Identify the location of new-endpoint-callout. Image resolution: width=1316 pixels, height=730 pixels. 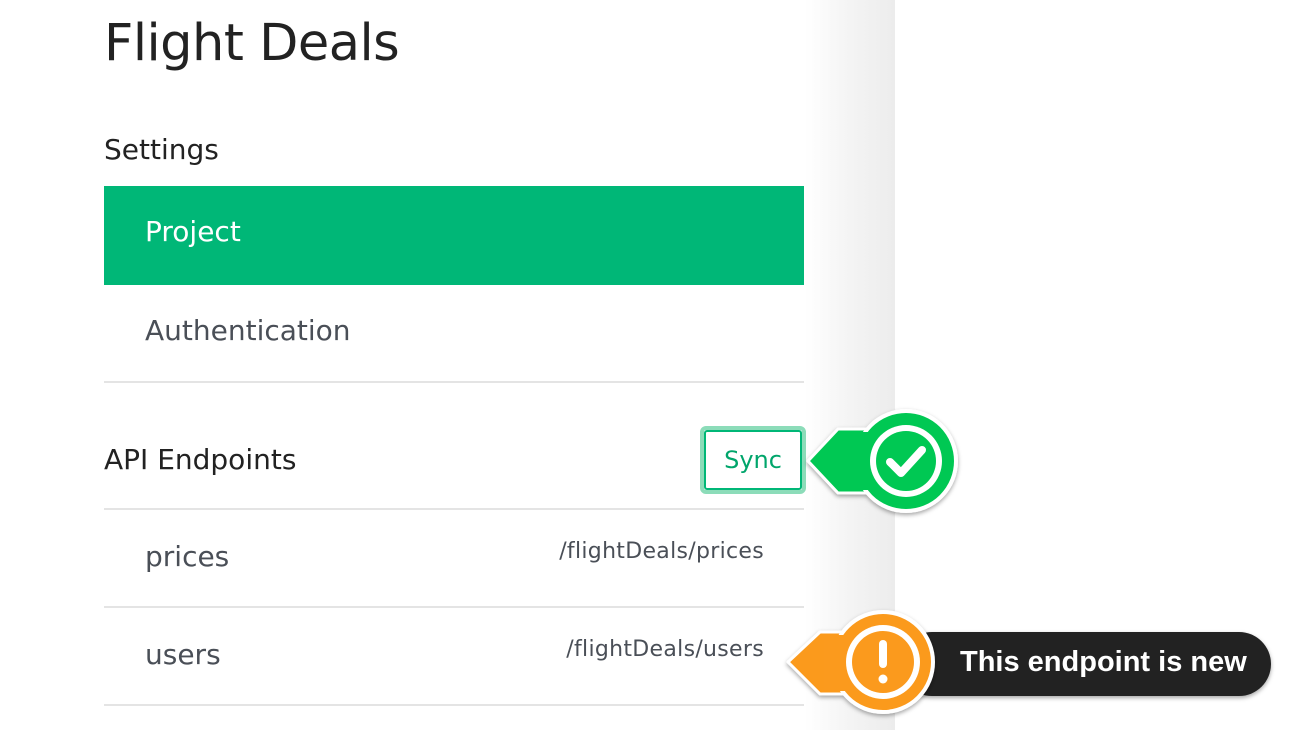
(860, 662).